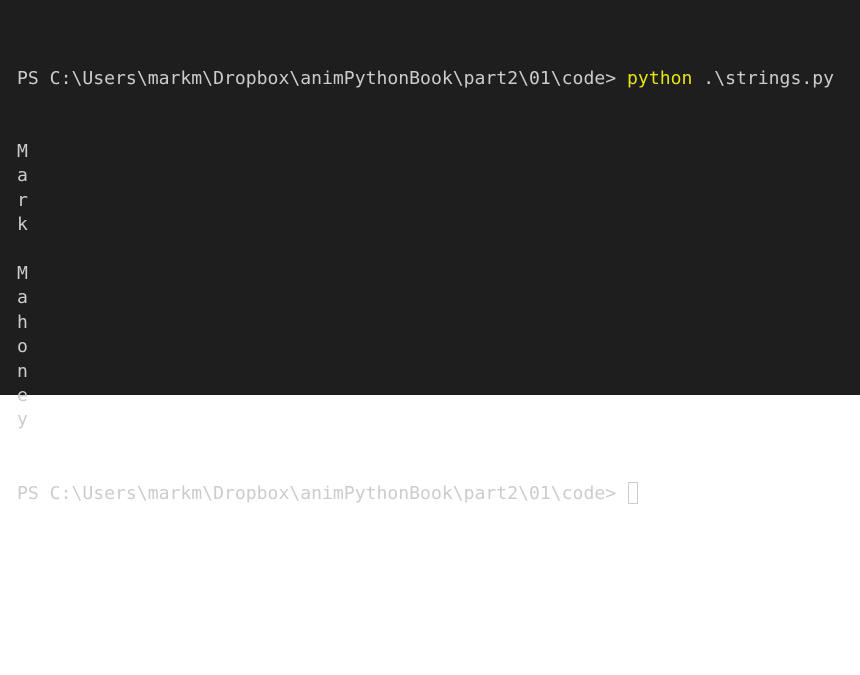 This screenshot has width=860, height=675. I want to click on output-line: r, so click(22, 200).